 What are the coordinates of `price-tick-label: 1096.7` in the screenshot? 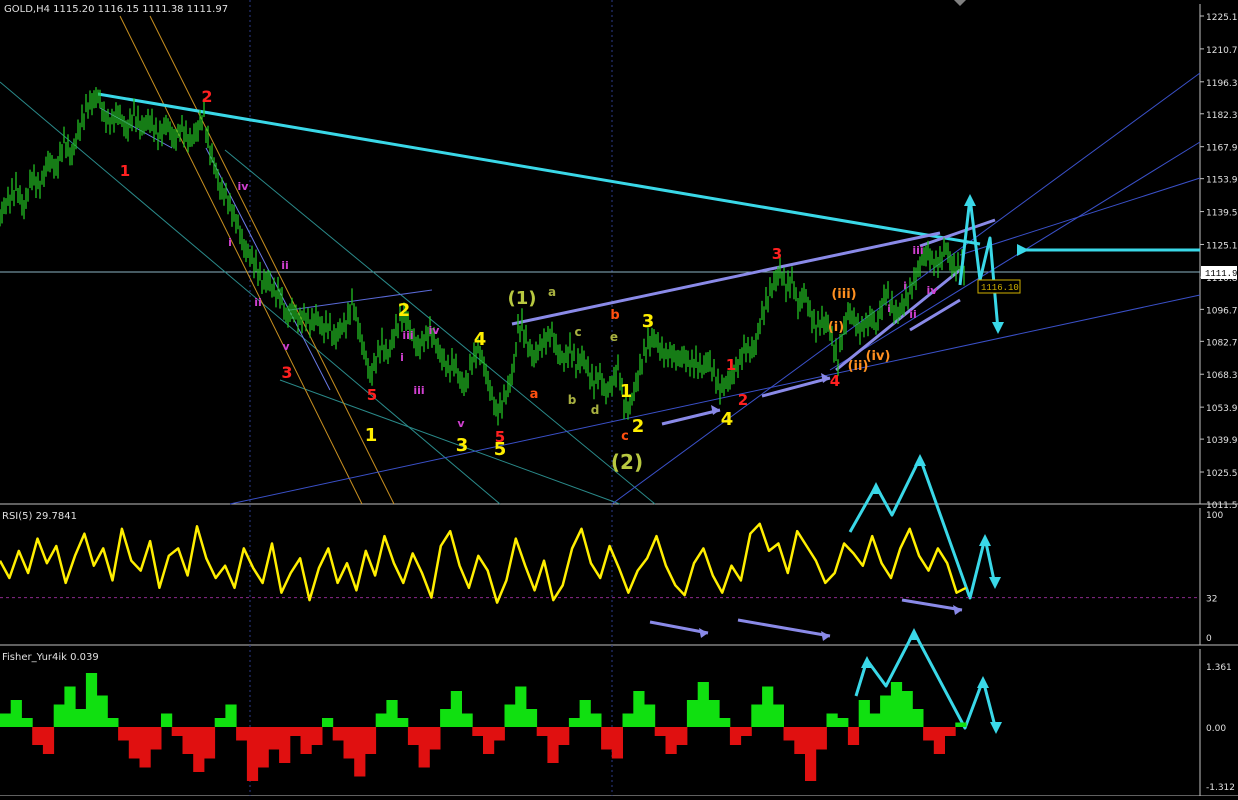 It's located at (1222, 311).